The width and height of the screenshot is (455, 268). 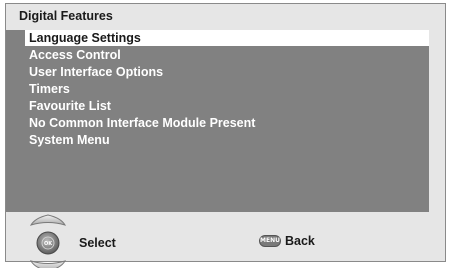 What do you see at coordinates (48, 264) in the screenshot?
I see `arrow-down-icon` at bounding box center [48, 264].